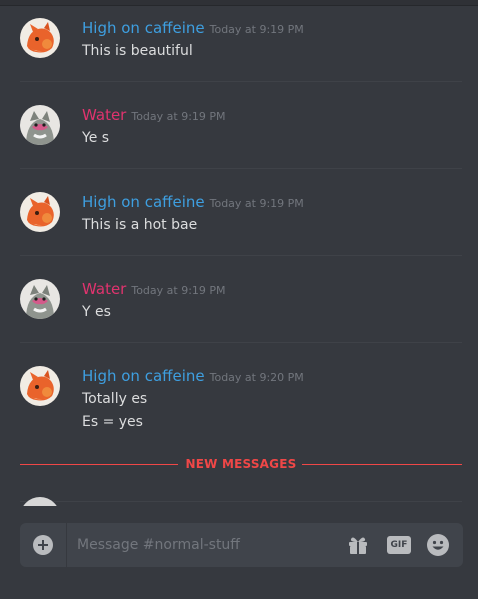 This screenshot has height=599, width=478. I want to click on new-messages-divider: NEW MESSAGES, so click(241, 464).